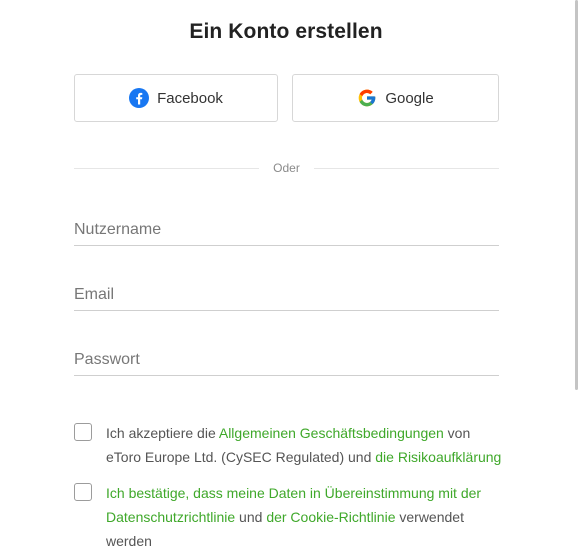 The image size is (578, 554). Describe the element at coordinates (251, 517) in the screenshot. I see `privacy-text-mid: und` at that location.